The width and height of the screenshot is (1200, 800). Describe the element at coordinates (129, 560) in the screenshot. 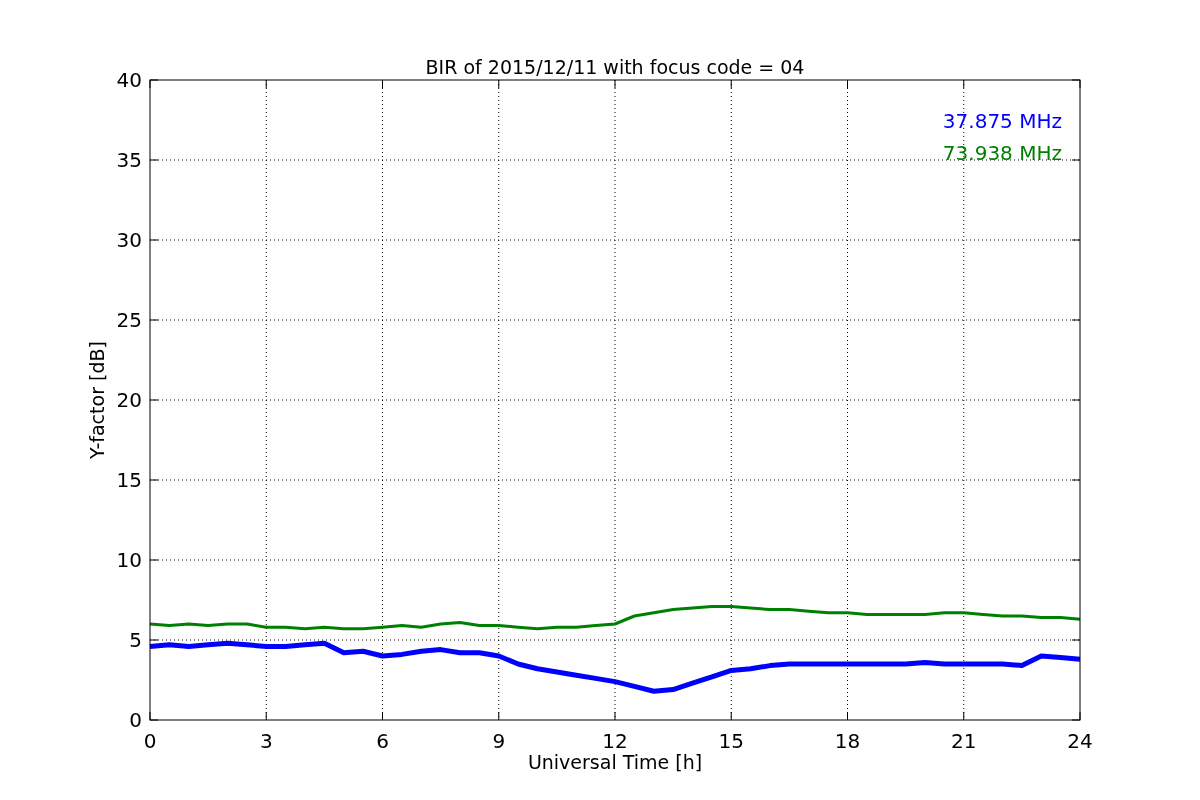

I see `y-tick-label: 10` at that location.